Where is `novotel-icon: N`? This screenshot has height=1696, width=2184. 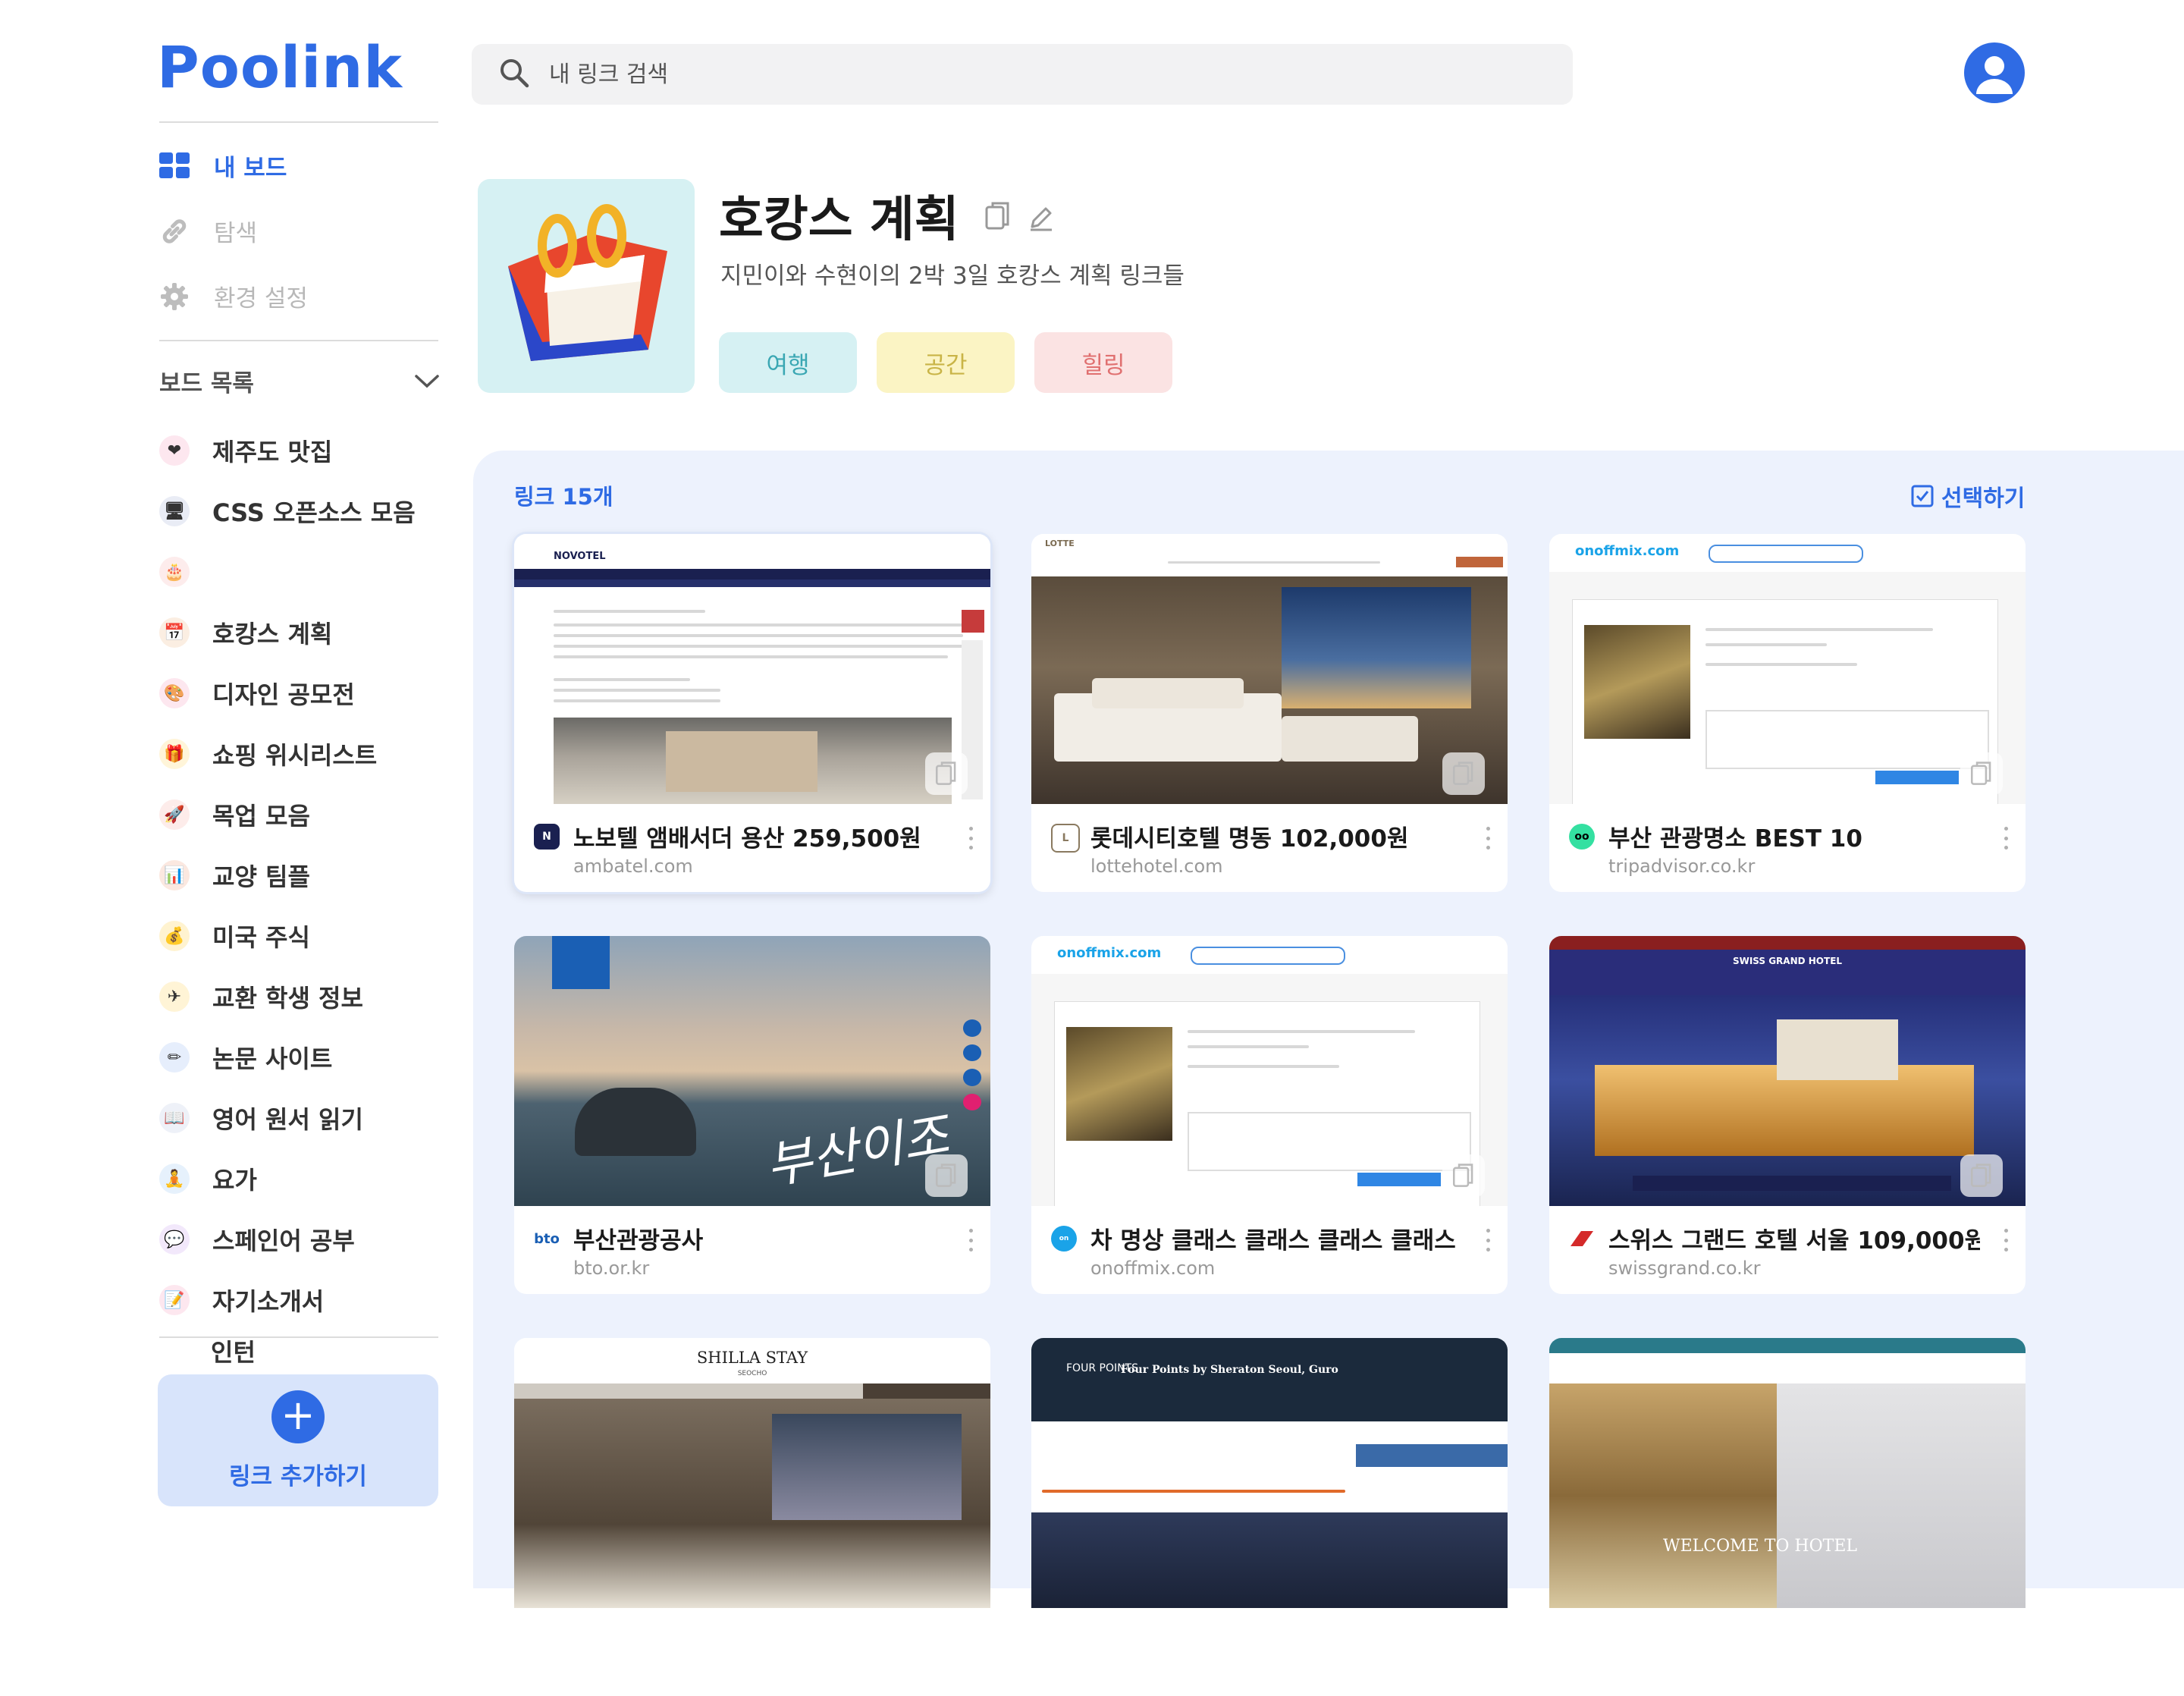 novotel-icon: N is located at coordinates (547, 837).